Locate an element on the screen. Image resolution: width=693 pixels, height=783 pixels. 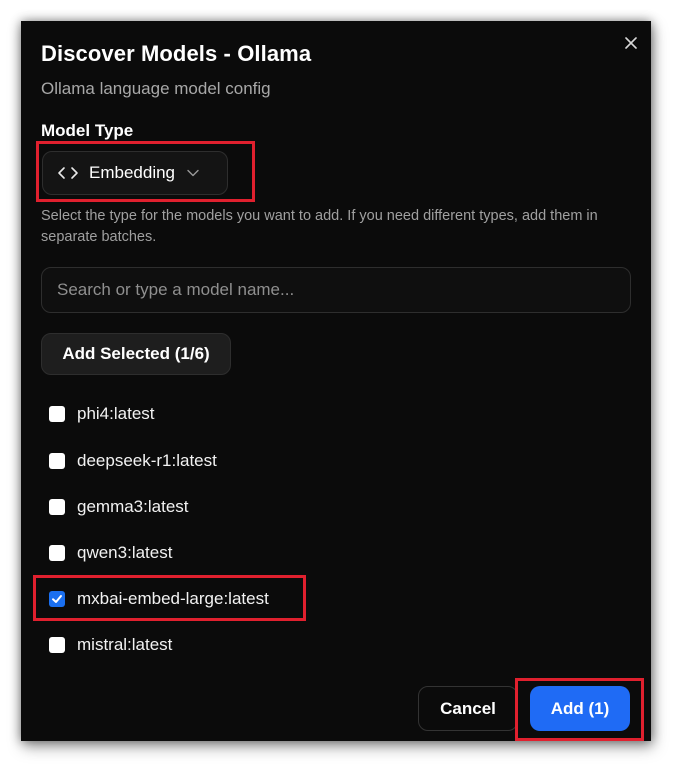
close-icon is located at coordinates (631, 43).